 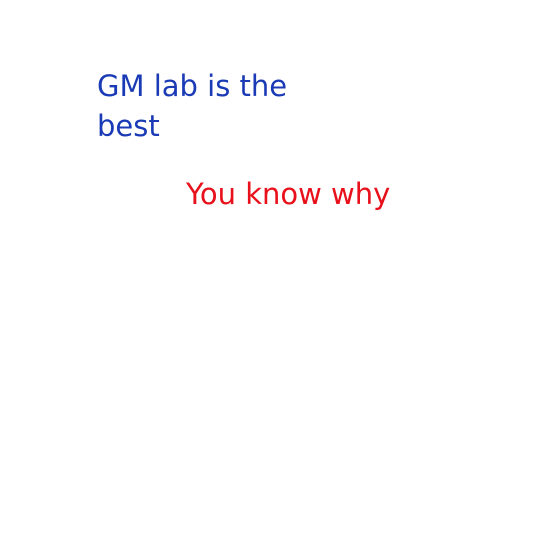 I want to click on headline-text: GM lab is the best, so click(x=192, y=106).